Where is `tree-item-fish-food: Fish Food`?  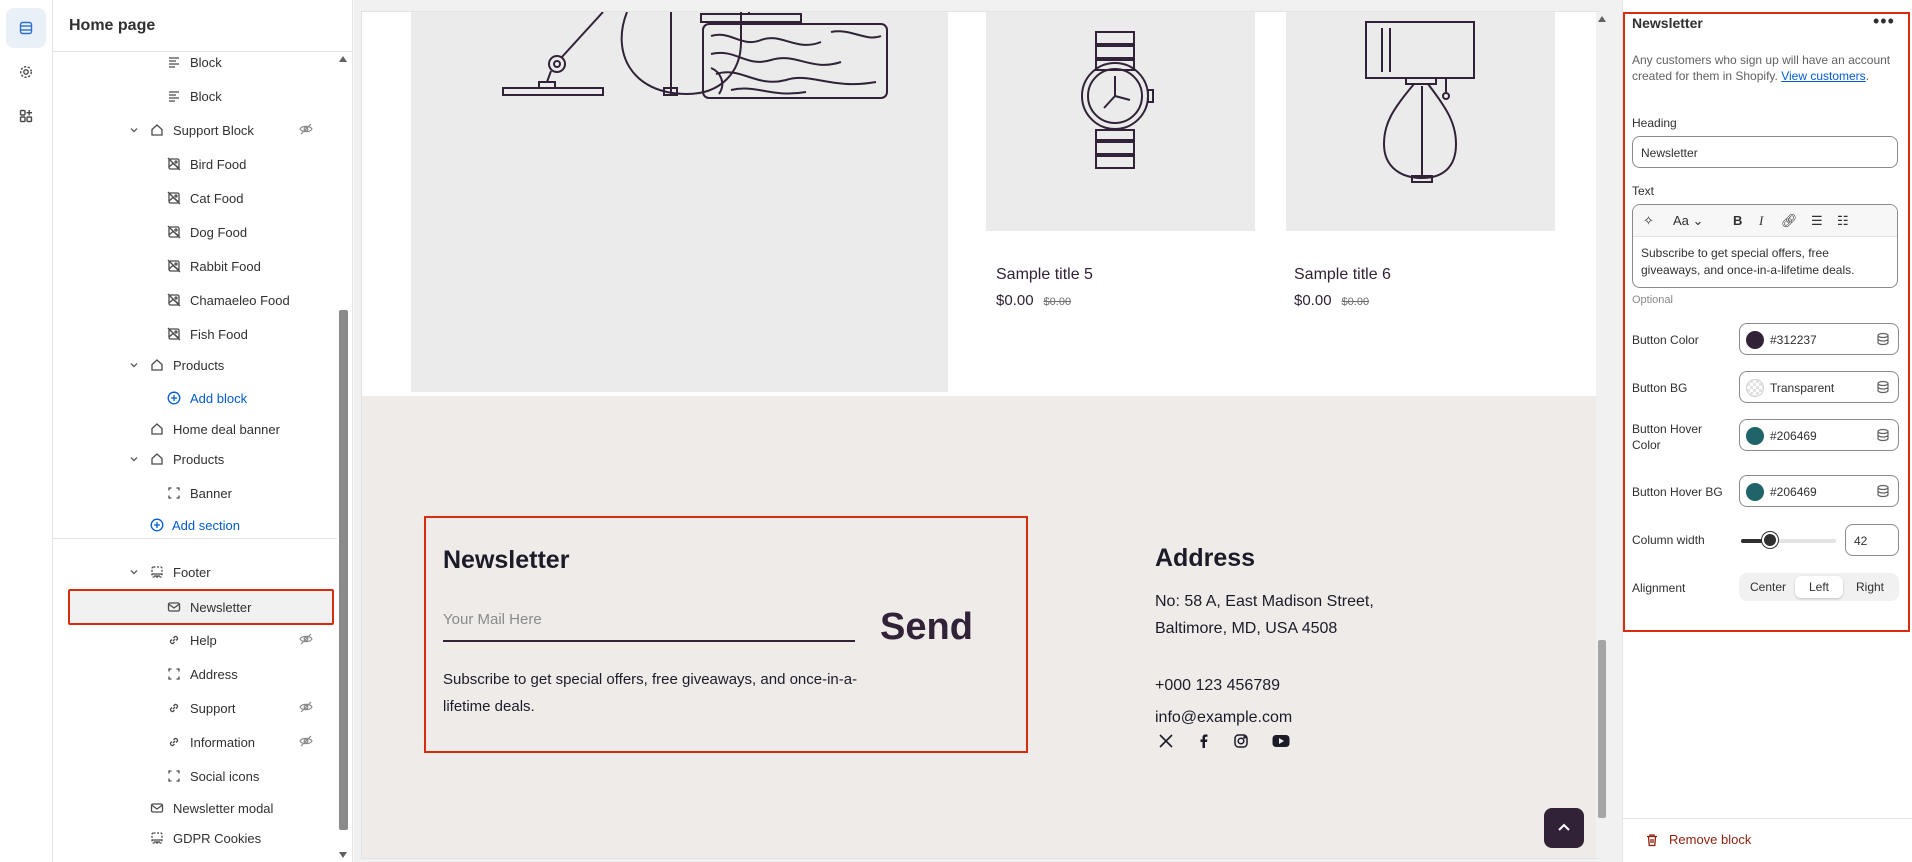 tree-item-fish-food: Fish Food is located at coordinates (191, 334).